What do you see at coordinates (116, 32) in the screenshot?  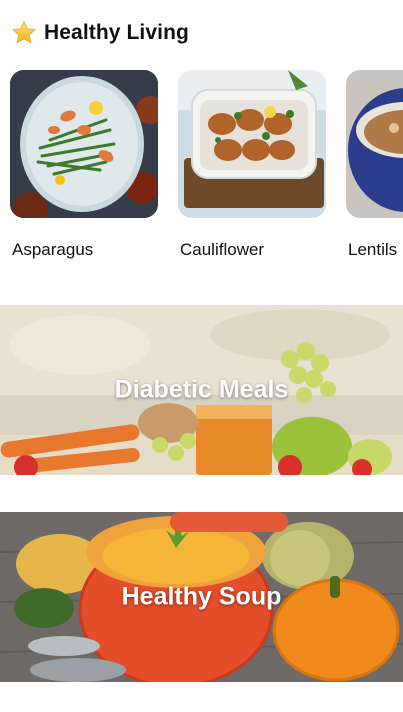 I see `section-title: Healthy Living` at bounding box center [116, 32].